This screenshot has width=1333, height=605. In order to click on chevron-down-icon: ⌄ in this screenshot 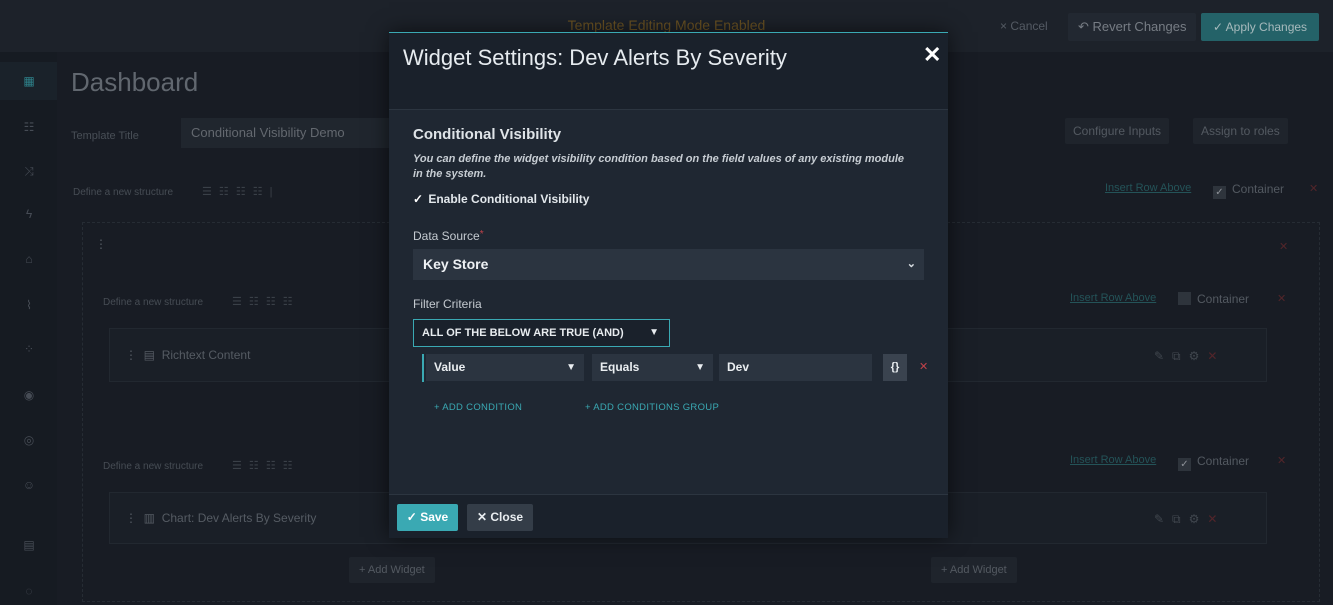, I will do `click(911, 264)`.